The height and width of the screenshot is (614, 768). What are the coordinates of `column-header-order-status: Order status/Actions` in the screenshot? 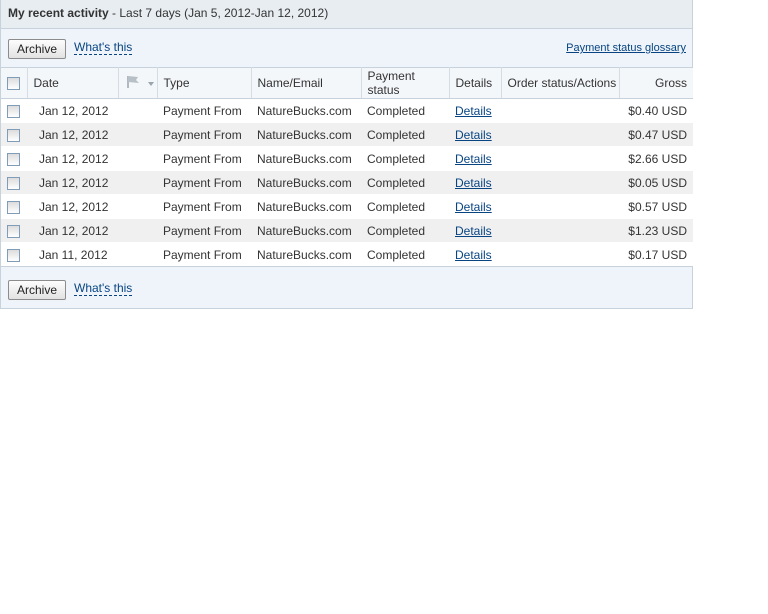 It's located at (560, 83).